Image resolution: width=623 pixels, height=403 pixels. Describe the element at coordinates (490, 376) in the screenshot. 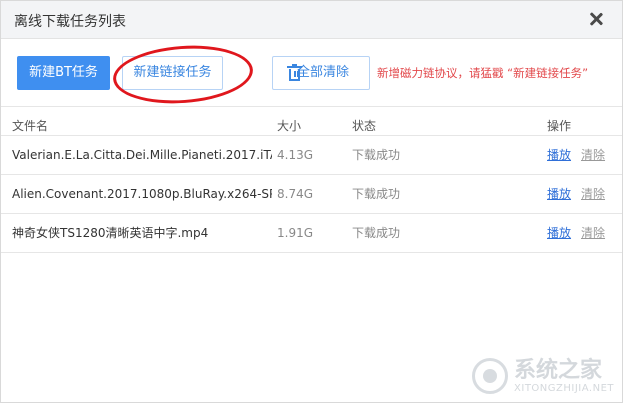

I see `watermark-logo-icon` at that location.